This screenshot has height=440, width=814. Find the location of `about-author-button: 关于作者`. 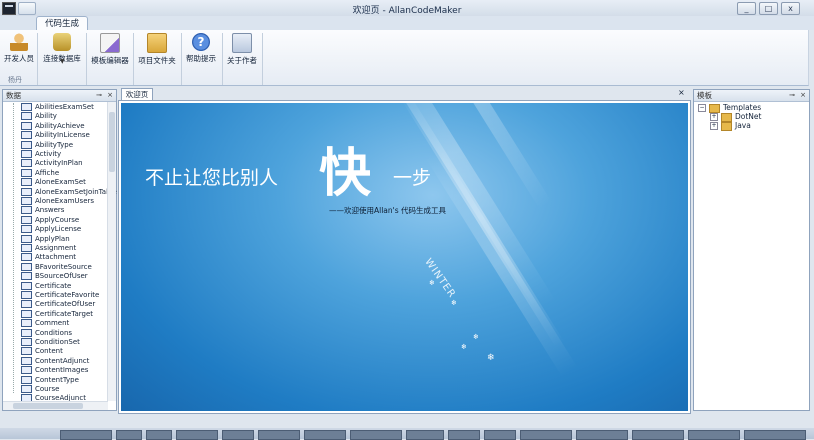

about-author-button: 关于作者 is located at coordinates (242, 49).